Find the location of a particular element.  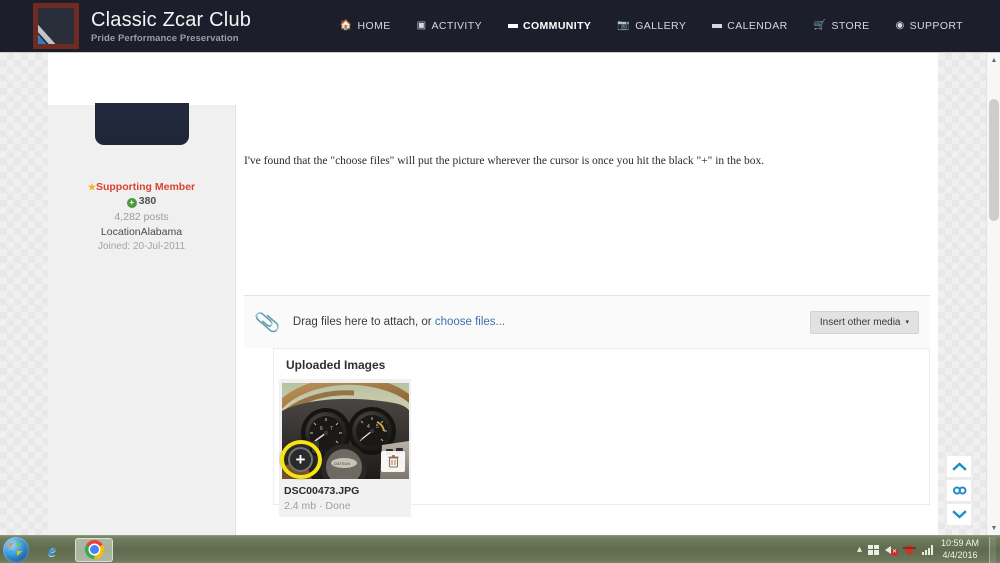

chevron-down-icon is located at coordinates (959, 514).